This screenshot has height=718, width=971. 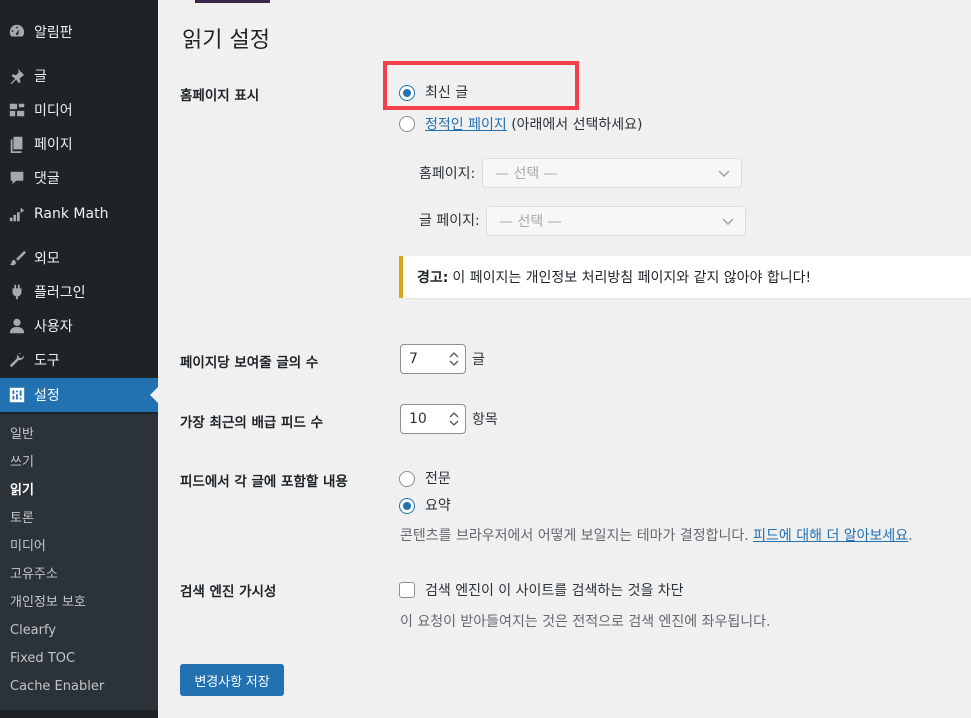 I want to click on page-icon, so click(x=17, y=144).